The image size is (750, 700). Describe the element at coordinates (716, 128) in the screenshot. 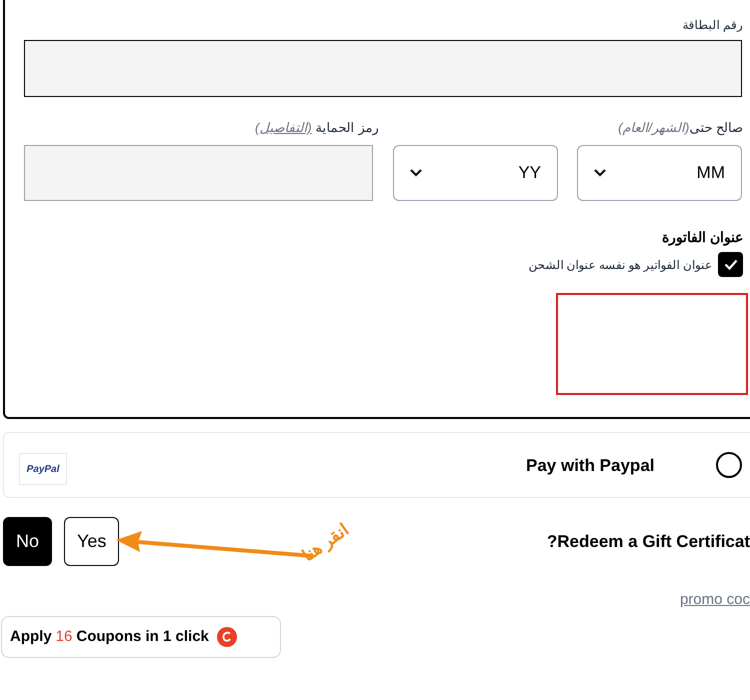

I see `expiry-label: صالح حتى` at that location.